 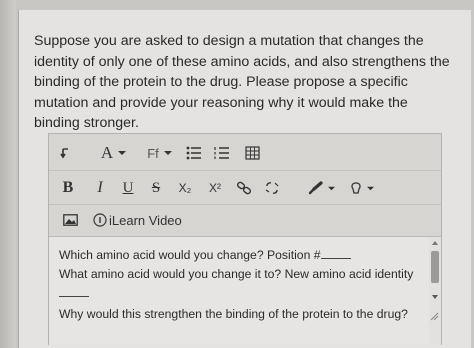 I want to click on italic-icon: I, so click(x=100, y=188).